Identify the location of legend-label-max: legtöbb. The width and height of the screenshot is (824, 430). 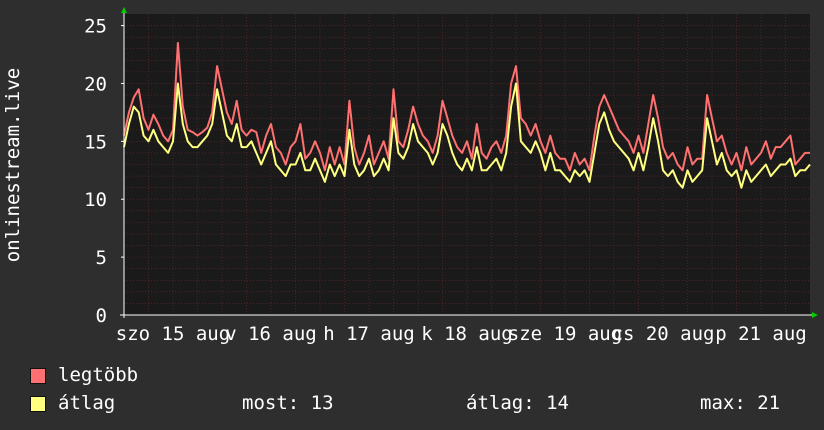
(98, 375).